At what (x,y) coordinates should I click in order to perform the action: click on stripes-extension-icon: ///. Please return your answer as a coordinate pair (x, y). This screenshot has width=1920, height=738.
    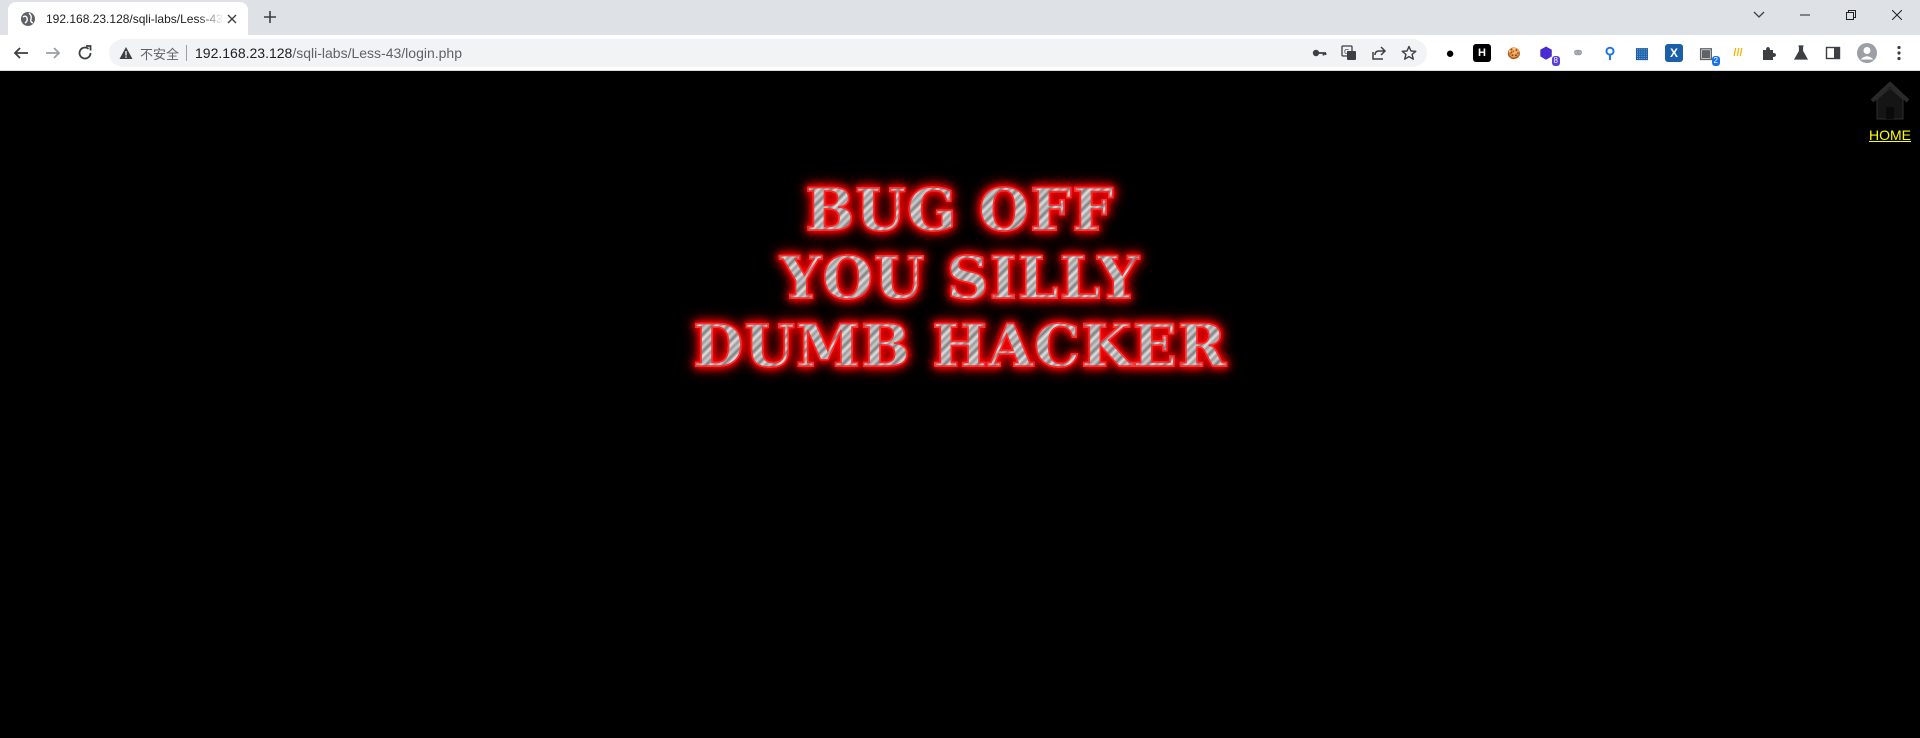
    Looking at the image, I should click on (1738, 53).